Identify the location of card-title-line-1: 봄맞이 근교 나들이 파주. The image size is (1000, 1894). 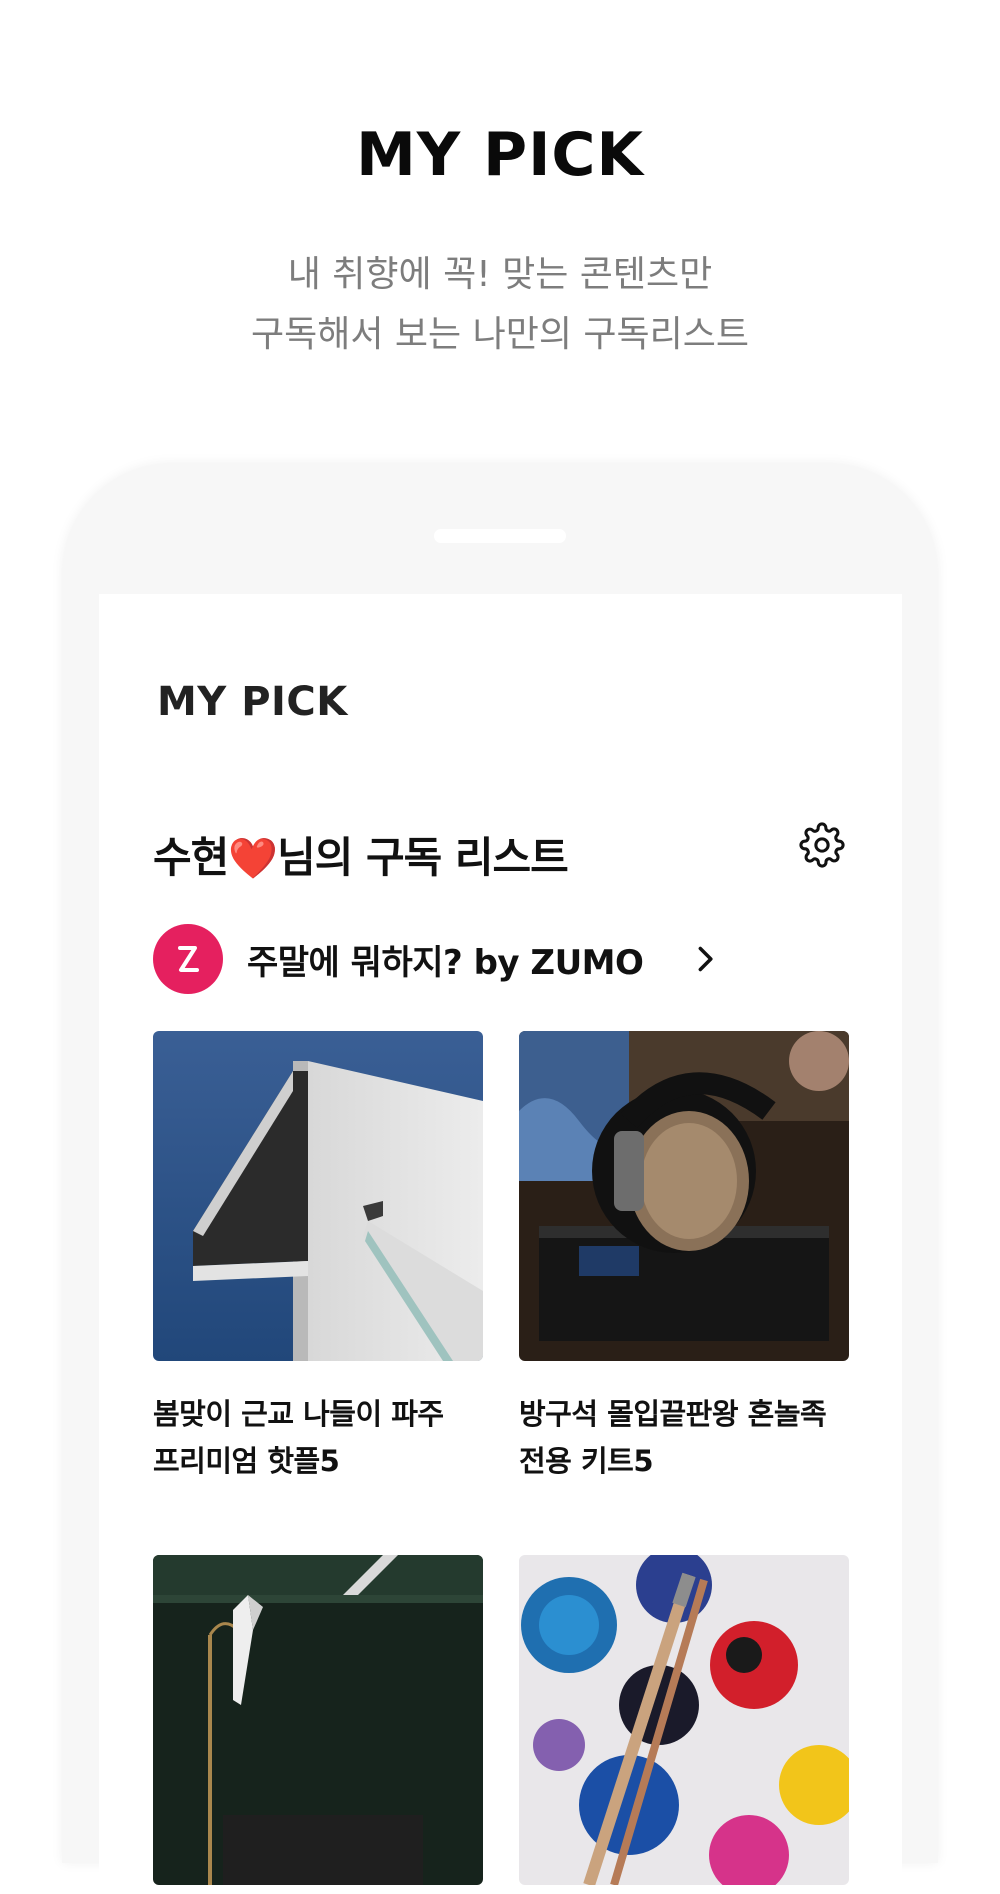
(298, 1414).